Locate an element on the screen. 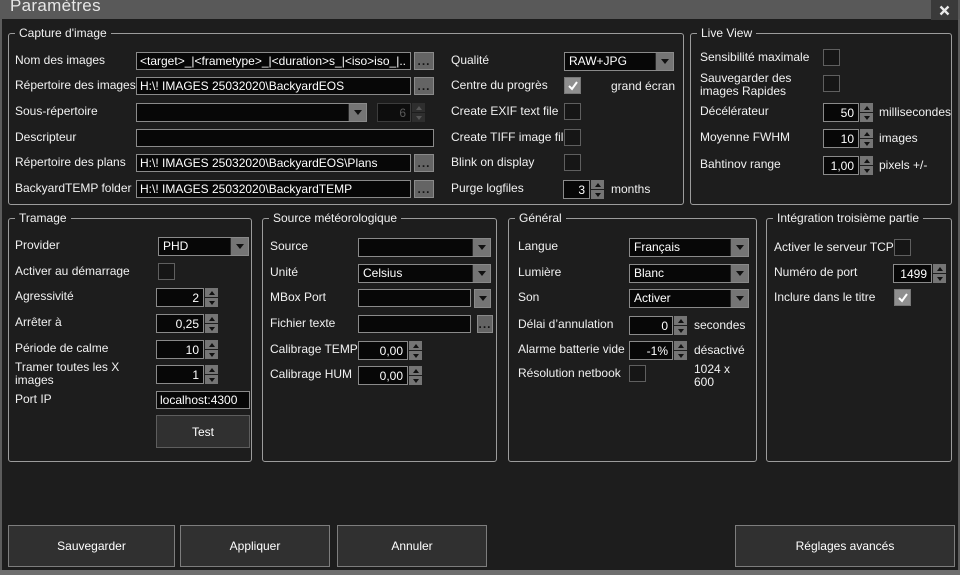  bahtinov-label: Bahtinov range is located at coordinates (740, 164).